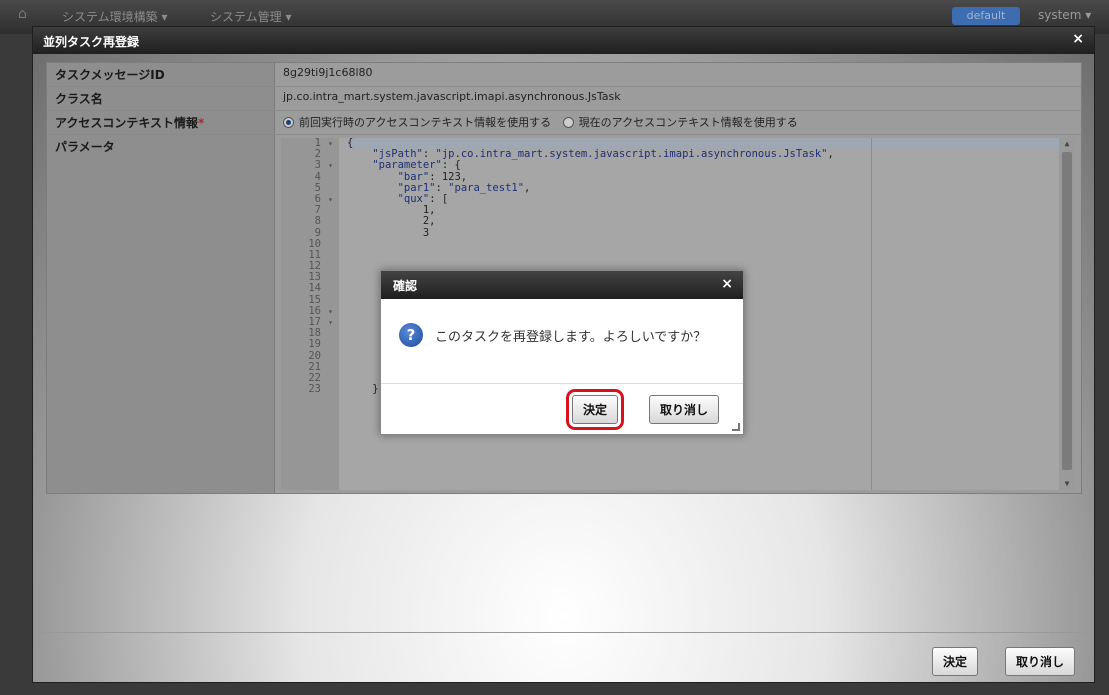  Describe the element at coordinates (1067, 311) in the screenshot. I see `scrollbar-thumb` at that location.